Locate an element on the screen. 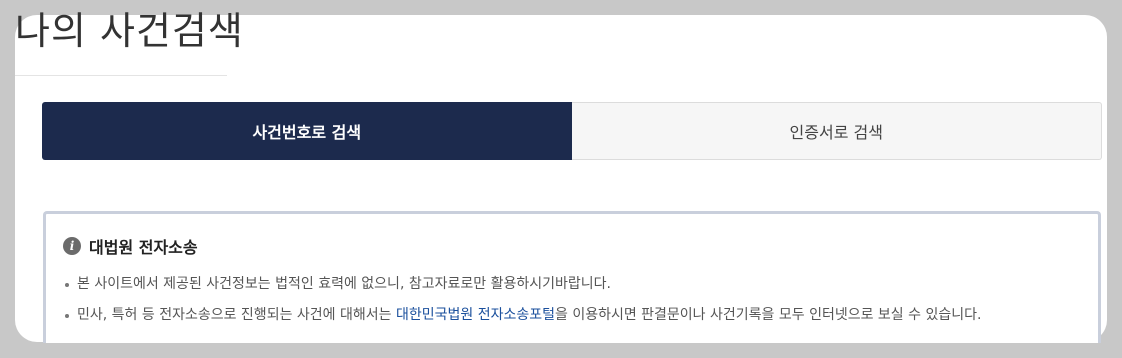 The width and height of the screenshot is (1122, 358). title-divider is located at coordinates (121, 75).